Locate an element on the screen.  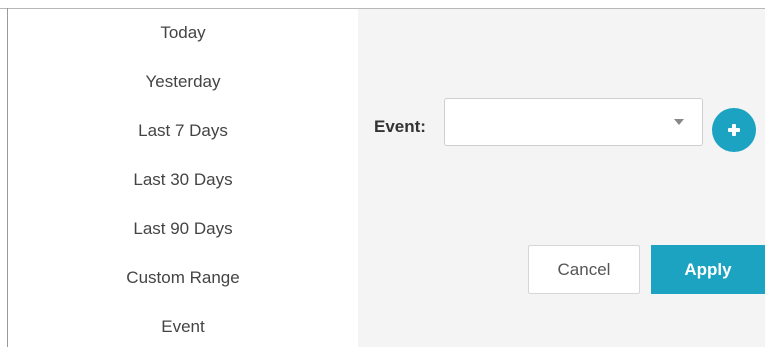
event-label: Event: is located at coordinates (400, 126).